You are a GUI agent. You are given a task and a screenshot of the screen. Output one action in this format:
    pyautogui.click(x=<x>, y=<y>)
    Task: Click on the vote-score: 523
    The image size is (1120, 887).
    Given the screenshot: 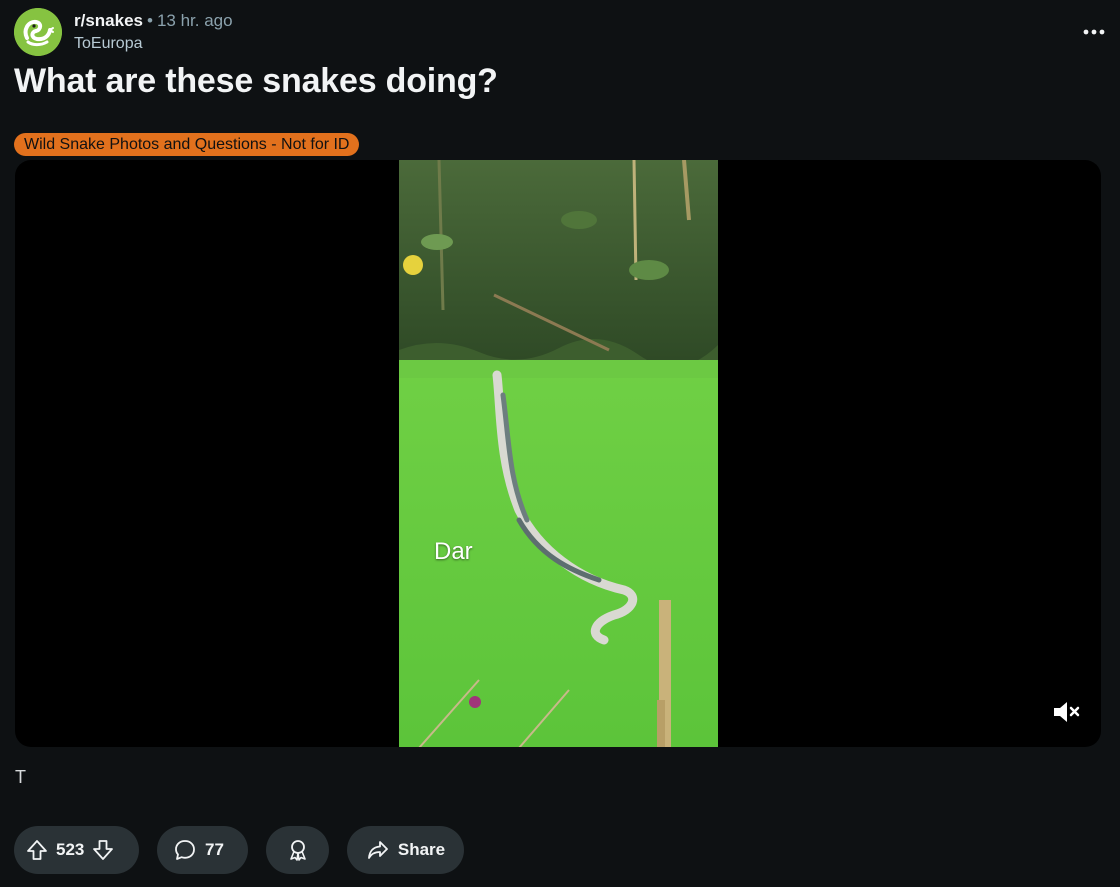 What is the action you would take?
    pyautogui.click(x=70, y=849)
    